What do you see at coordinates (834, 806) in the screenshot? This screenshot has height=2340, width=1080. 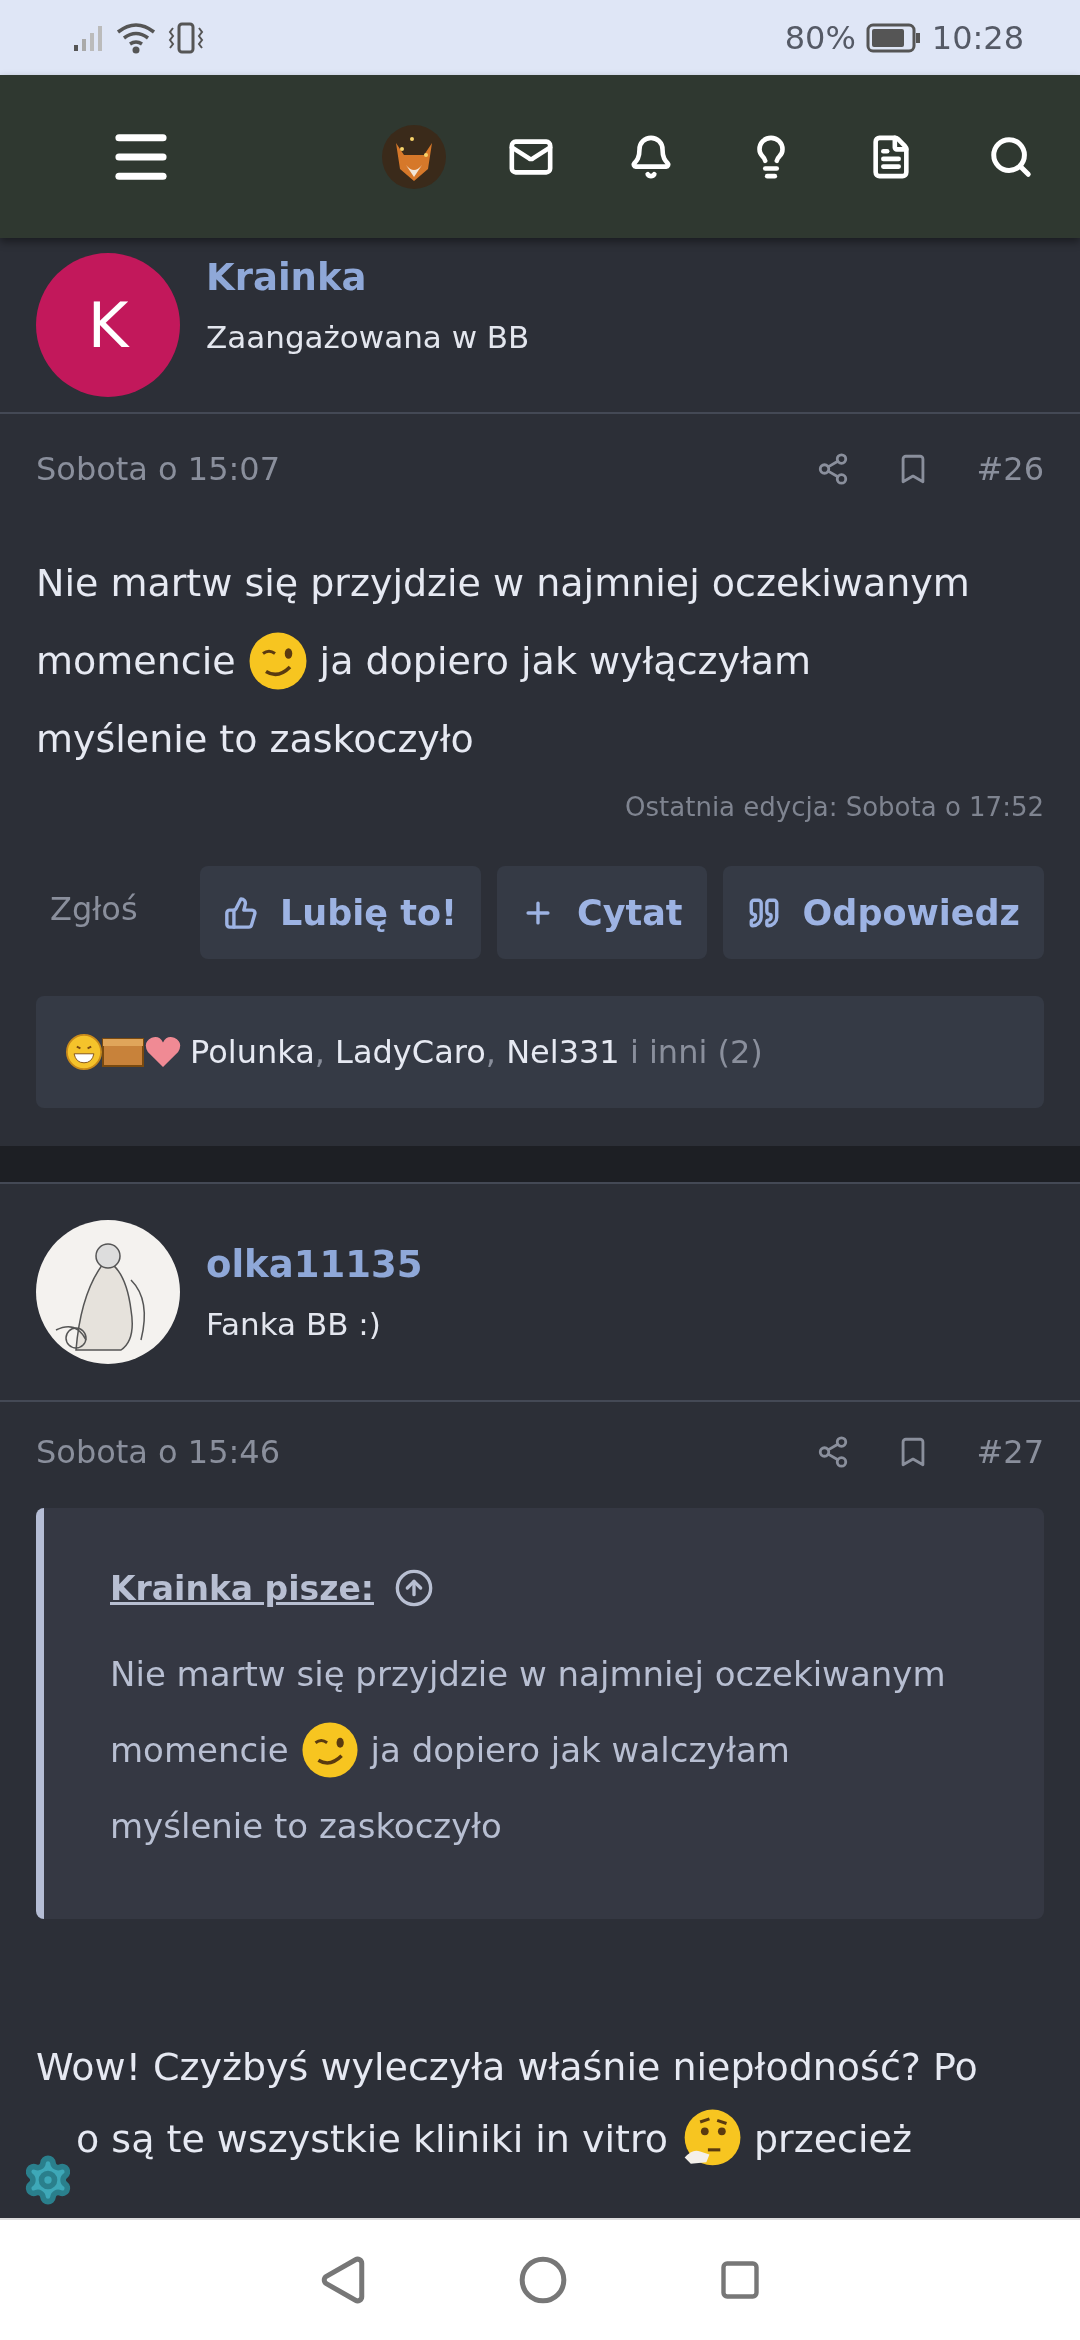 I see `edit-note: Ostatnia edycja: Sobota o 17:52` at bounding box center [834, 806].